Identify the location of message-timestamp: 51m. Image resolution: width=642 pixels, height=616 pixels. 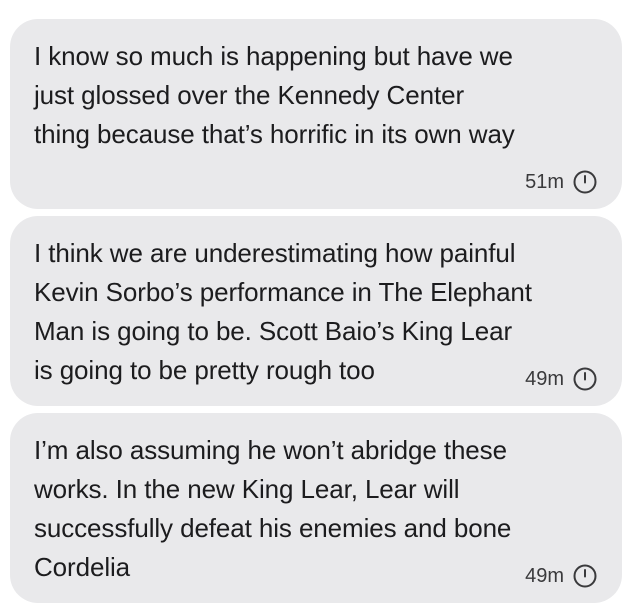
(544, 181).